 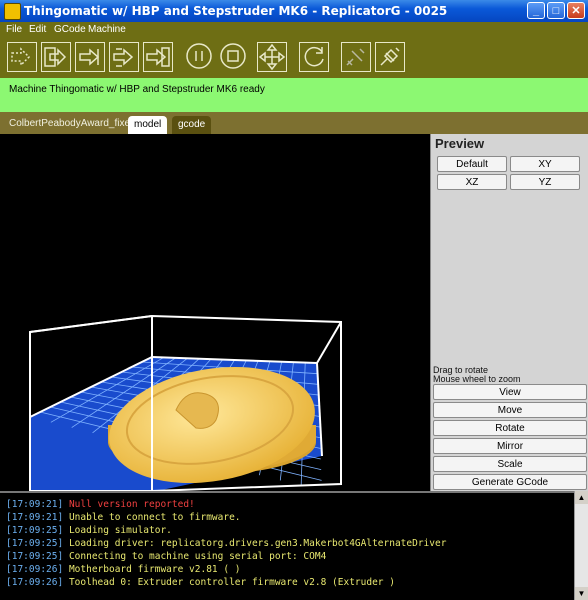 What do you see at coordinates (576, 10) in the screenshot?
I see `close-button: ✕` at bounding box center [576, 10].